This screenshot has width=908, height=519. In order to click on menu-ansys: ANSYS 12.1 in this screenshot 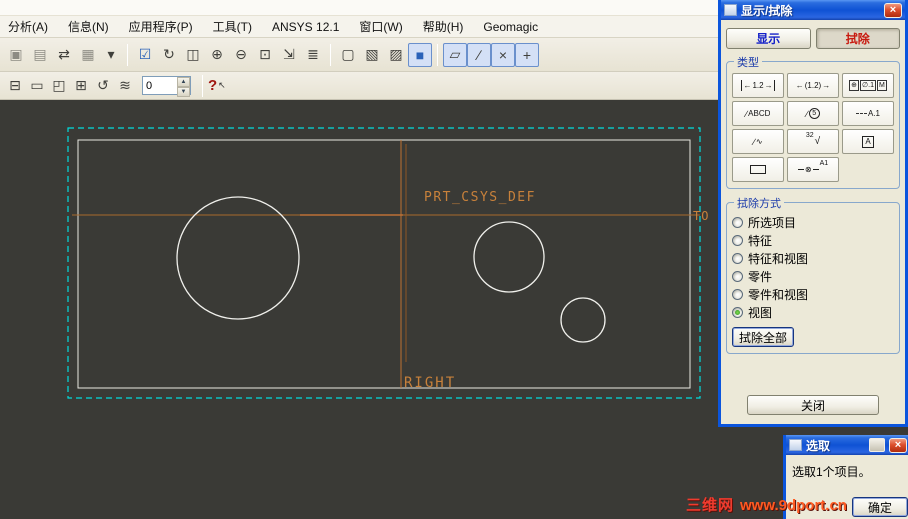, I will do `click(305, 27)`.